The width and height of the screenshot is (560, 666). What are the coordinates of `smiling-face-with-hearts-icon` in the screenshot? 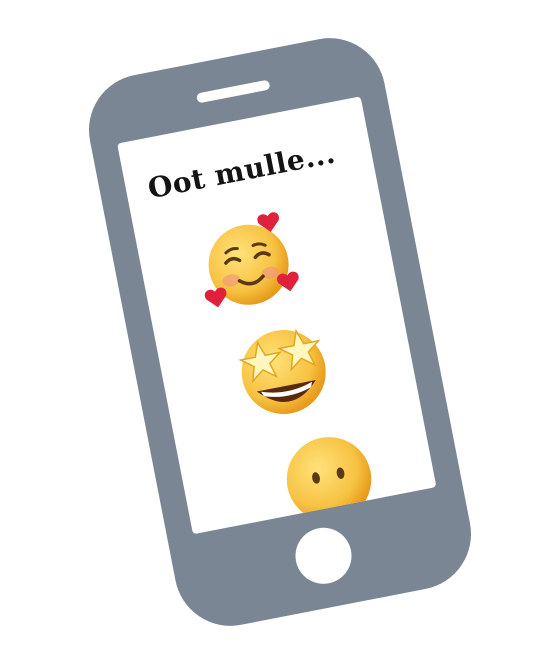 It's located at (248, 262).